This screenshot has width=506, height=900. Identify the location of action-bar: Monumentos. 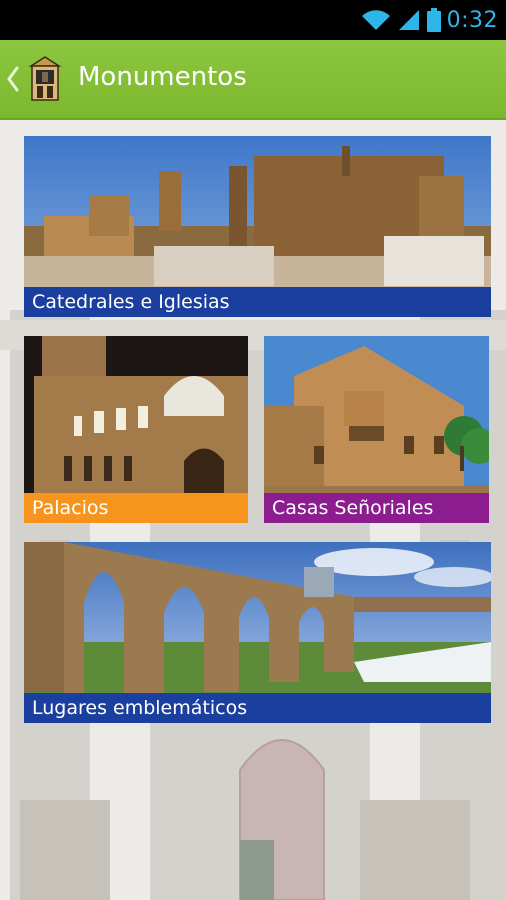
(253, 80).